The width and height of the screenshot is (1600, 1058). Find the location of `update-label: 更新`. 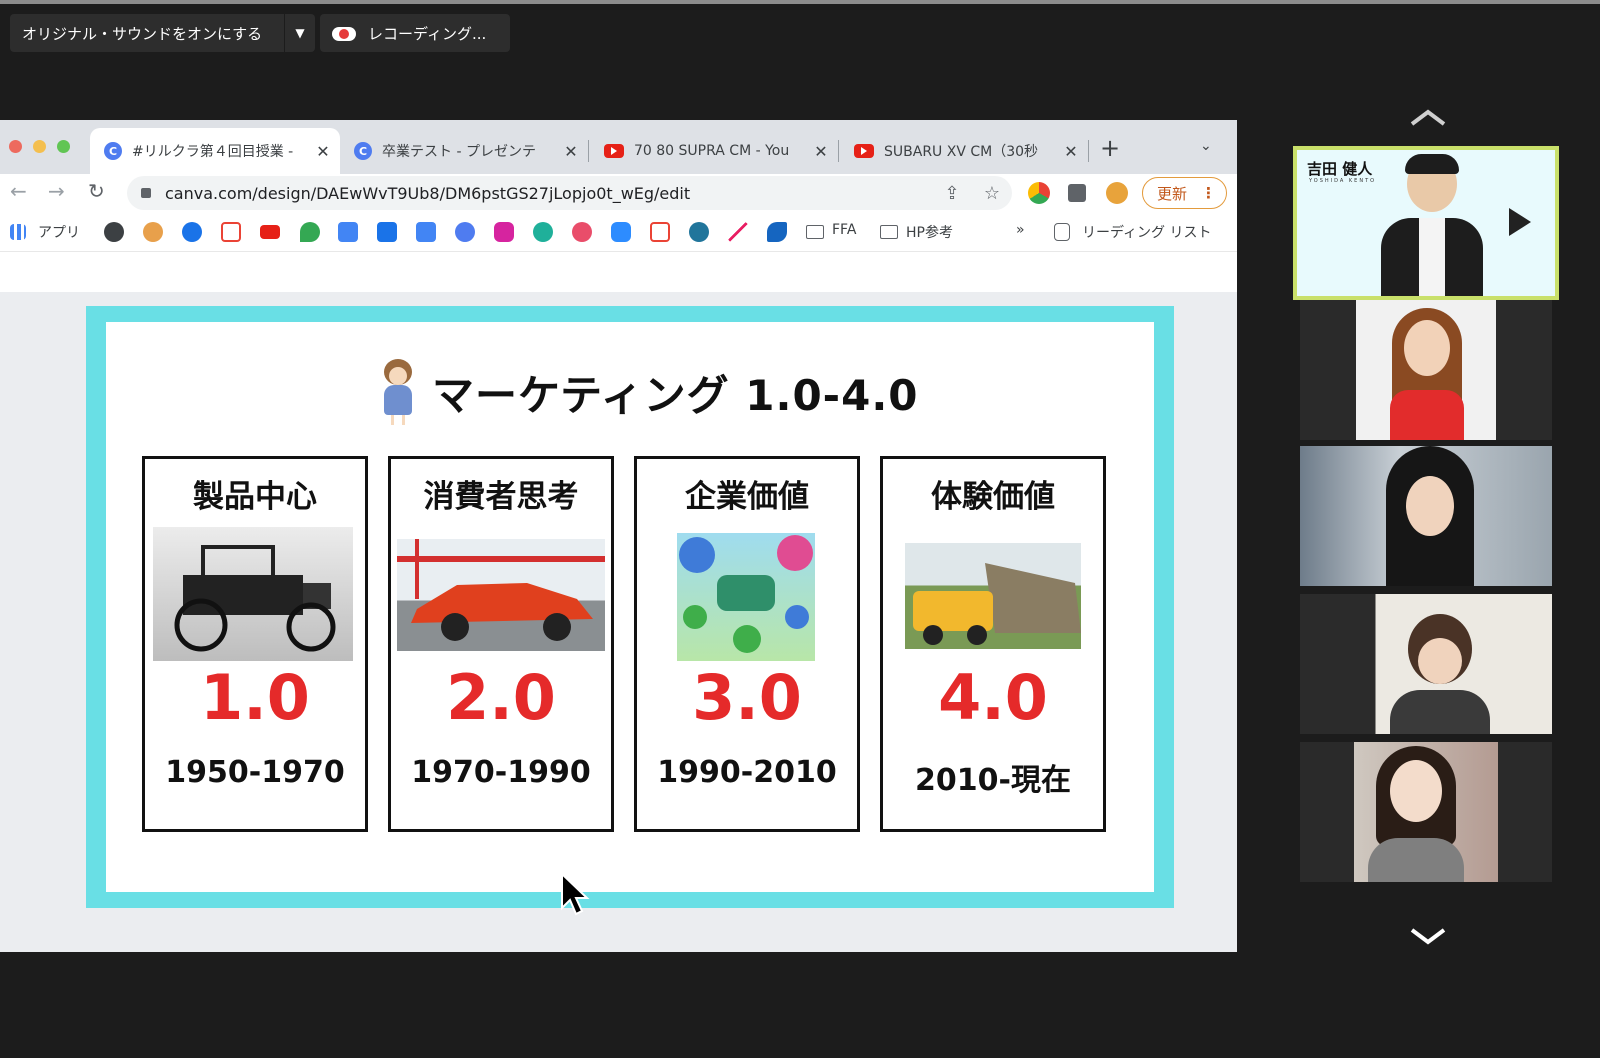

update-label: 更新 is located at coordinates (1172, 193).